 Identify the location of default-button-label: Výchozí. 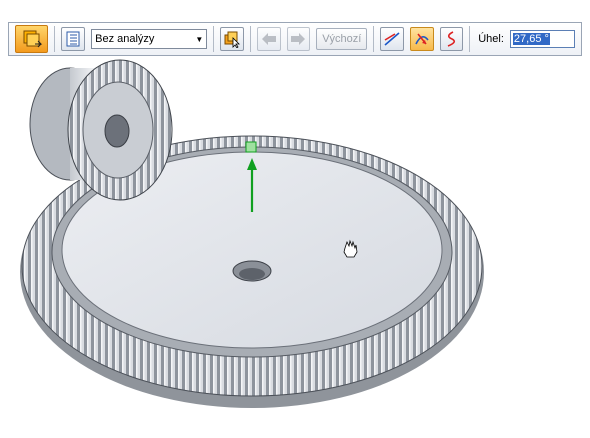
(342, 39).